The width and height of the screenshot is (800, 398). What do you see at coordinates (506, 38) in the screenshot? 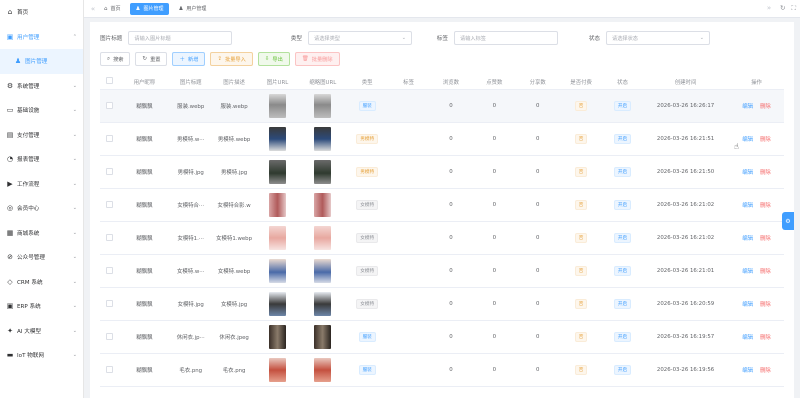
I see `tag-input: 请输入标签` at bounding box center [506, 38].